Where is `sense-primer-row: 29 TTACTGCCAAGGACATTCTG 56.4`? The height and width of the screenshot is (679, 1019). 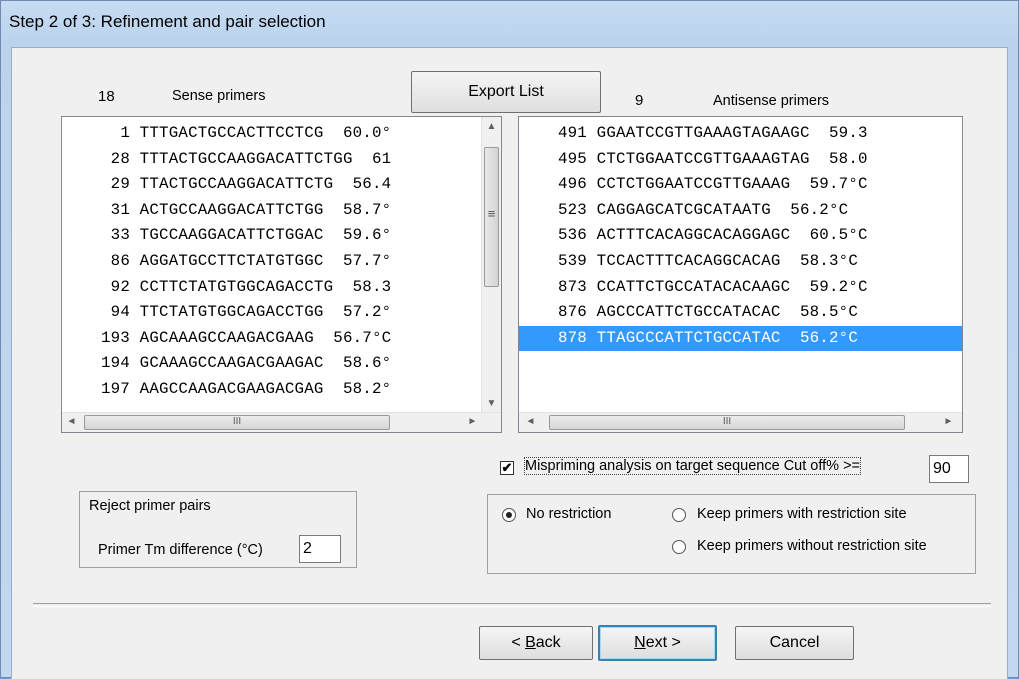 sense-primer-row: 29 TTACTGCCAAGGACATTCTG 56.4 is located at coordinates (272, 185).